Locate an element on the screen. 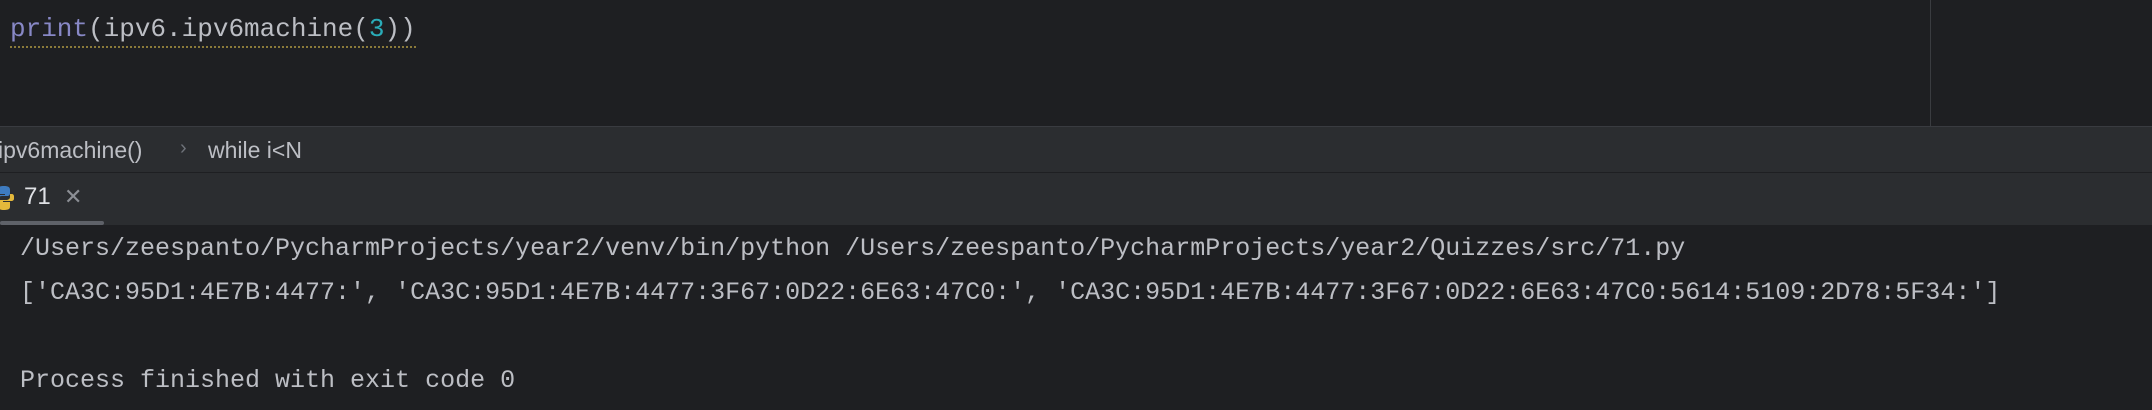 This screenshot has height=410, width=2152. breadcrumb: ipv6machine() › while i<N is located at coordinates (1076, 149).